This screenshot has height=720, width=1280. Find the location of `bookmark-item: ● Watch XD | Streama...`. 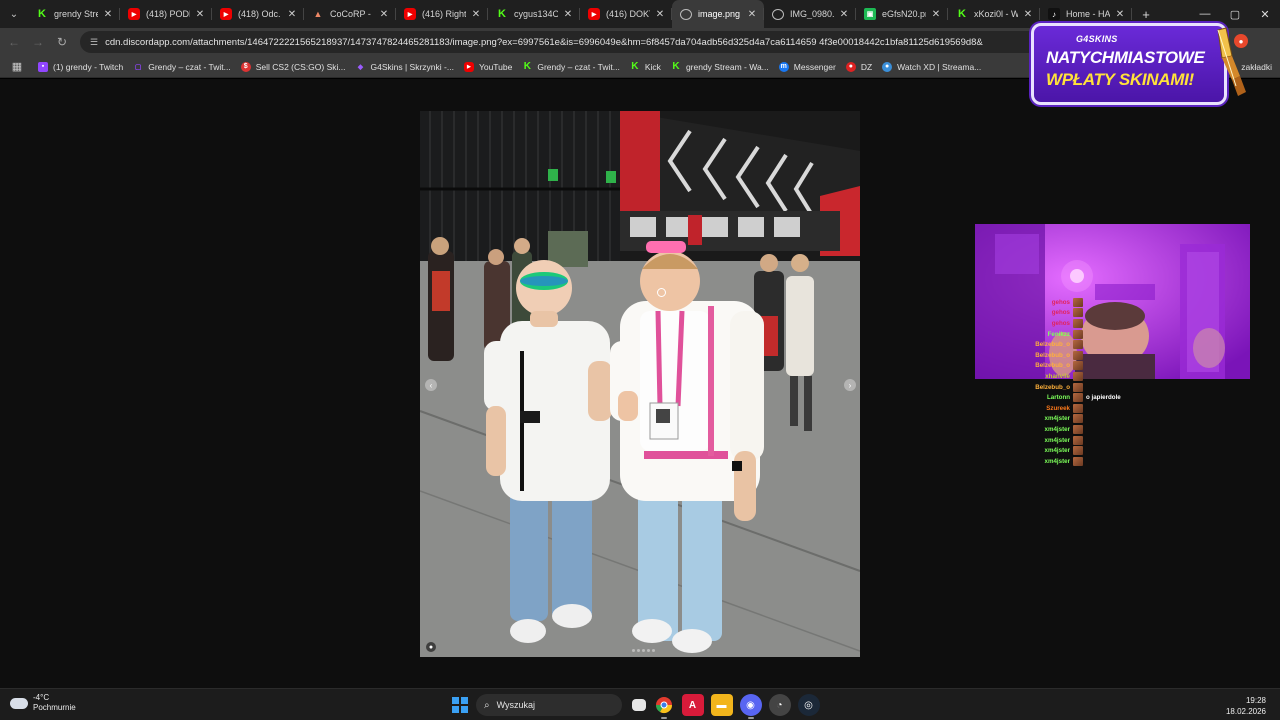

bookmark-item: ● Watch XD | Streama... is located at coordinates (931, 66).